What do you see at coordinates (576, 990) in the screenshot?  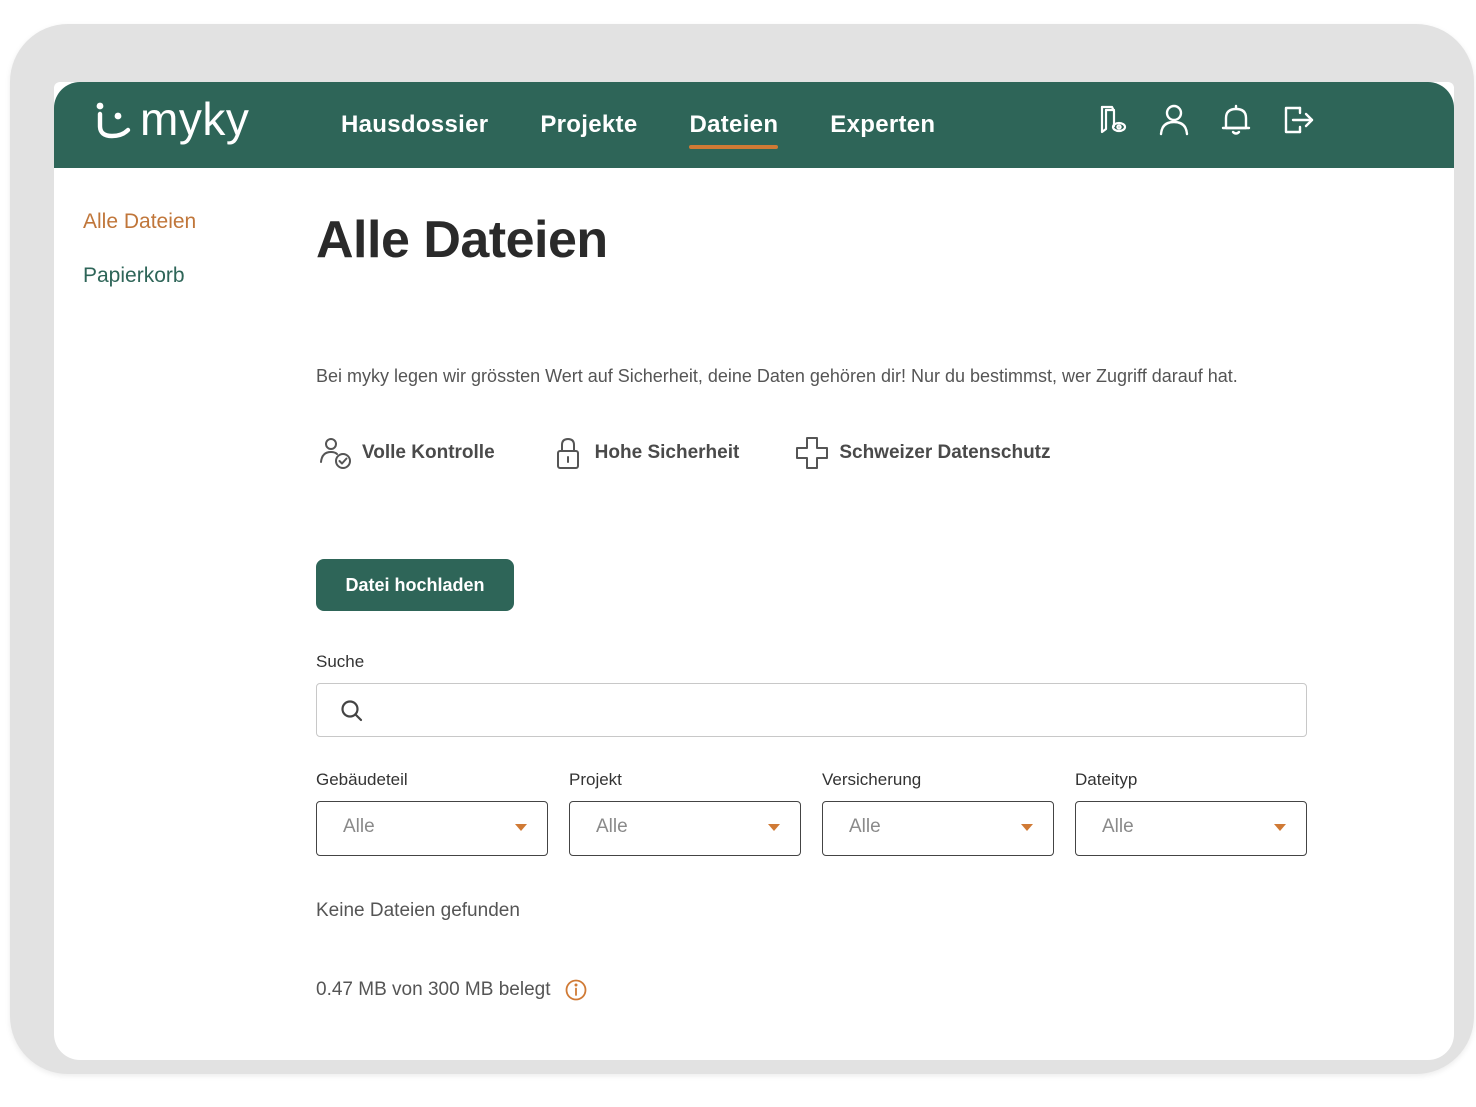 I see `info-icon` at bounding box center [576, 990].